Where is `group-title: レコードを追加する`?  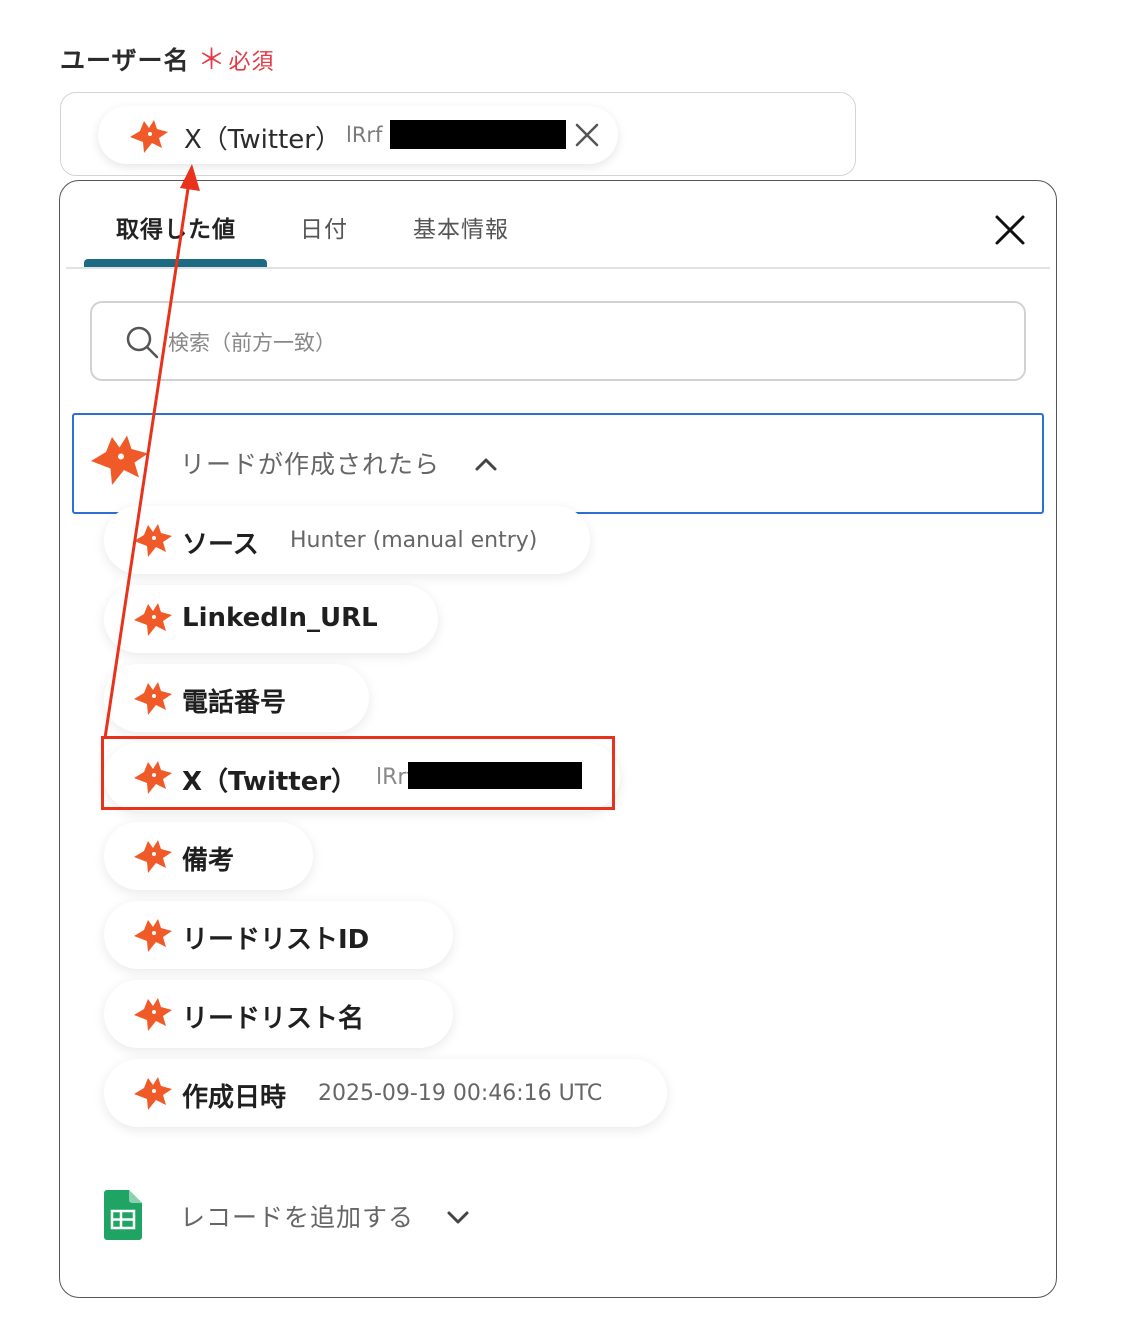
group-title: レコードを追加する is located at coordinates (297, 1216).